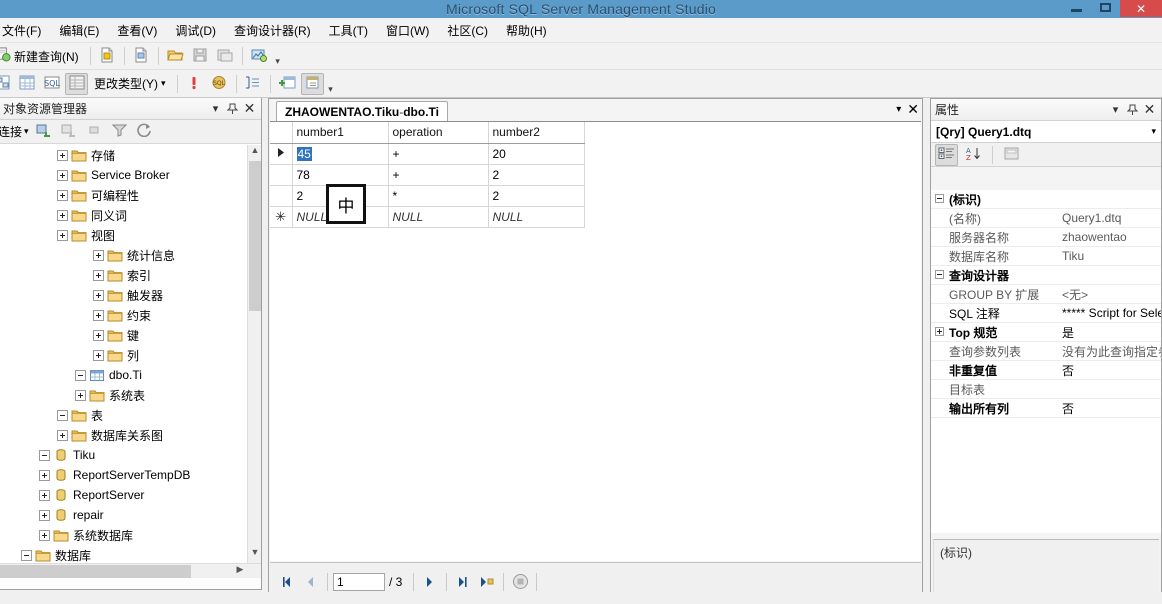  I want to click on pin-icon, so click(1132, 110).